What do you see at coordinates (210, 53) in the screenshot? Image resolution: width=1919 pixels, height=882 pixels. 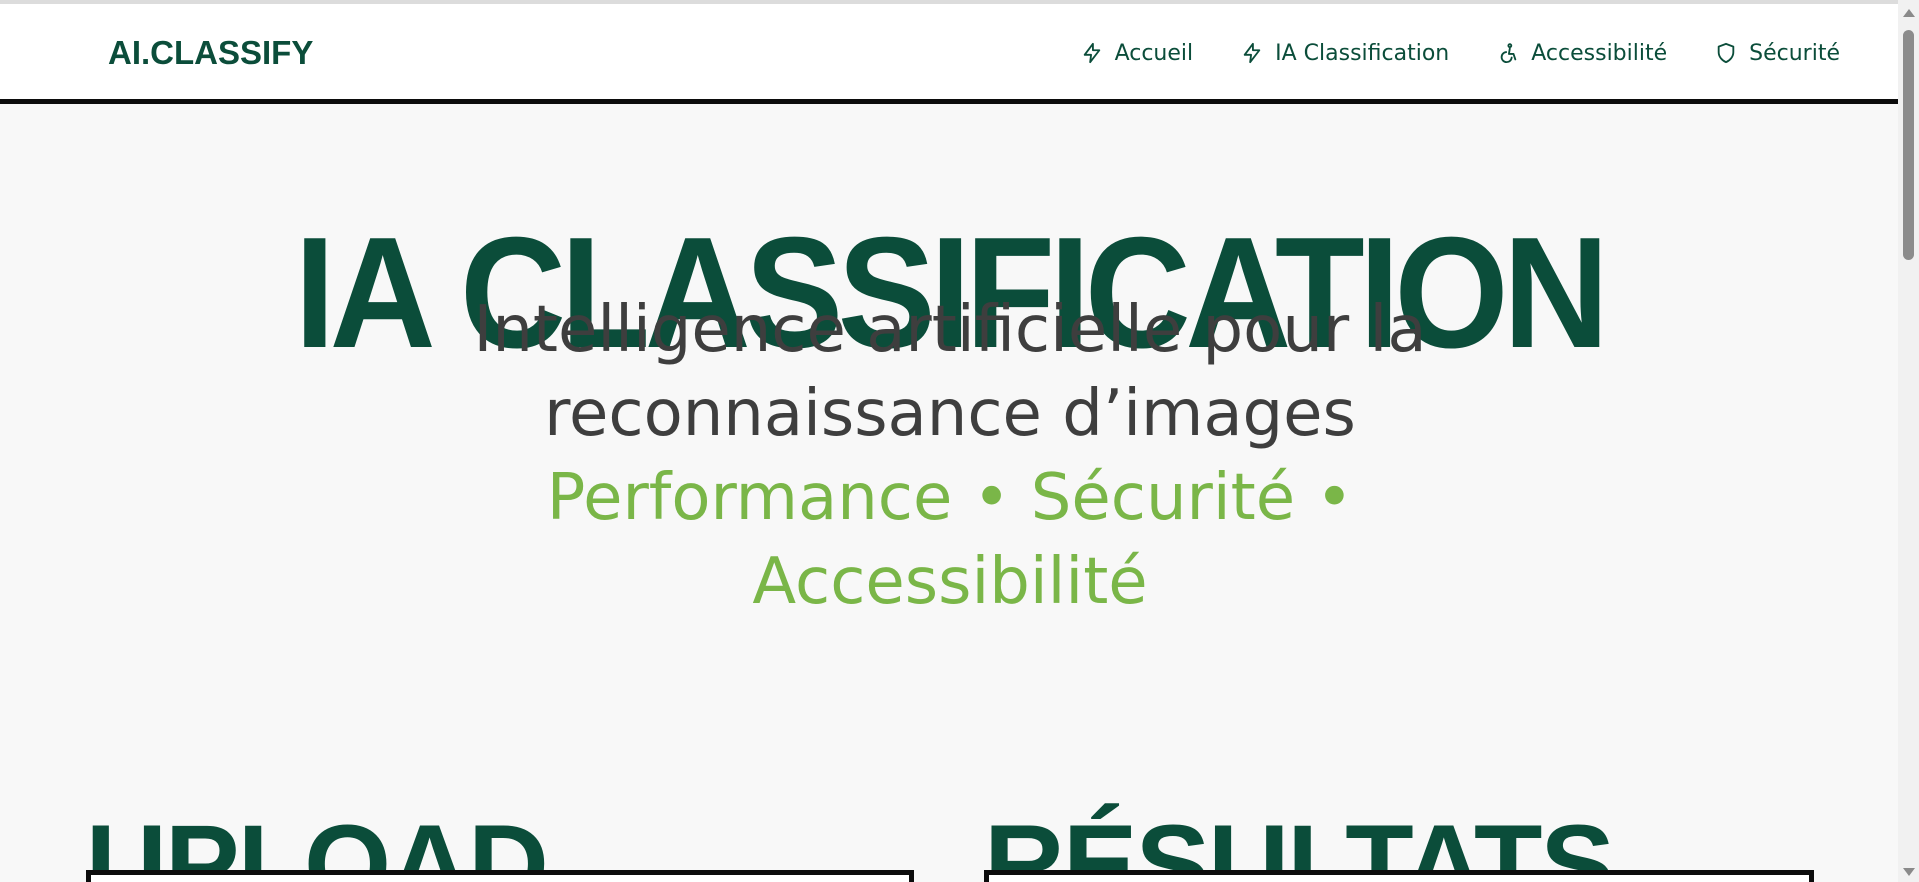 I see `brand-logo: AI.CLASSIFY` at bounding box center [210, 53].